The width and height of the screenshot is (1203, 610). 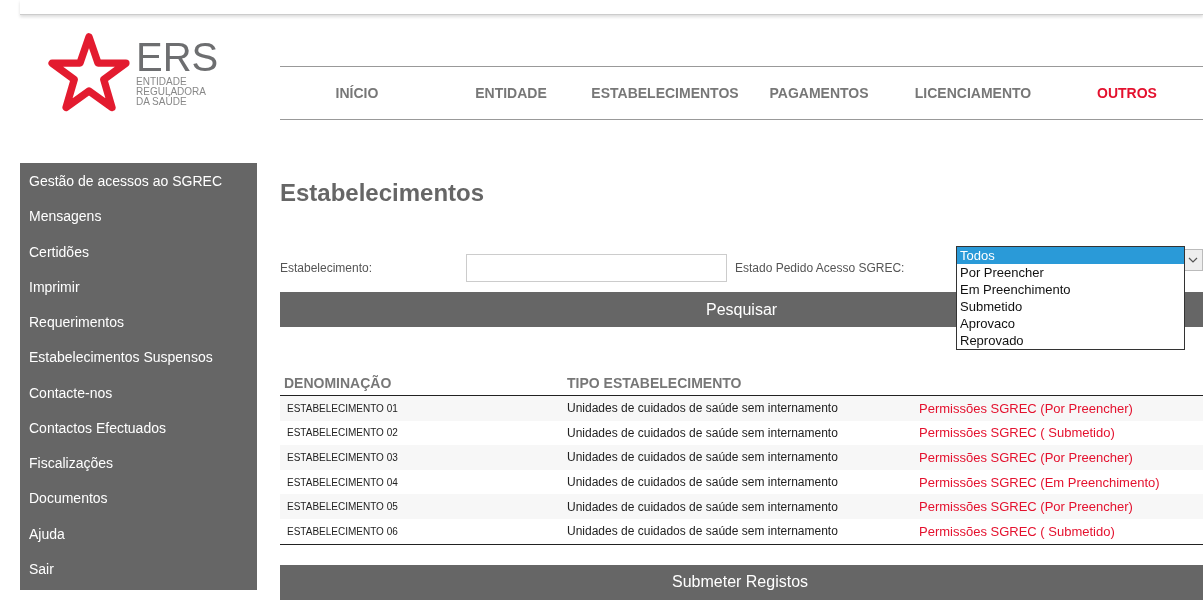 What do you see at coordinates (338, 383) in the screenshot?
I see `column-header: DENOMINAÇÃO` at bounding box center [338, 383].